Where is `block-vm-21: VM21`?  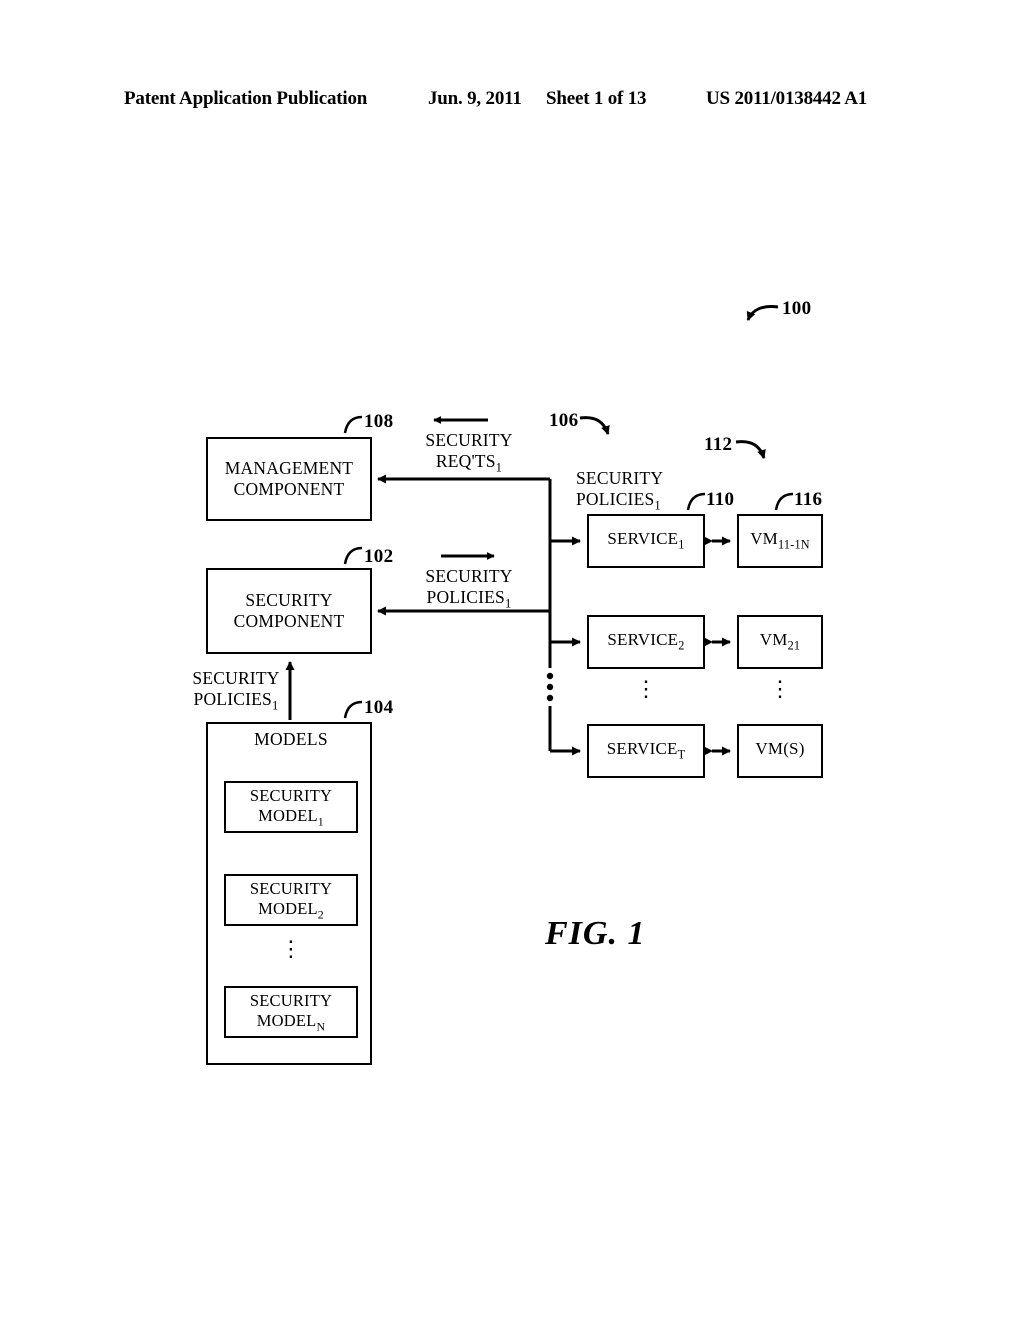
block-vm-21: VM21 is located at coordinates (780, 642).